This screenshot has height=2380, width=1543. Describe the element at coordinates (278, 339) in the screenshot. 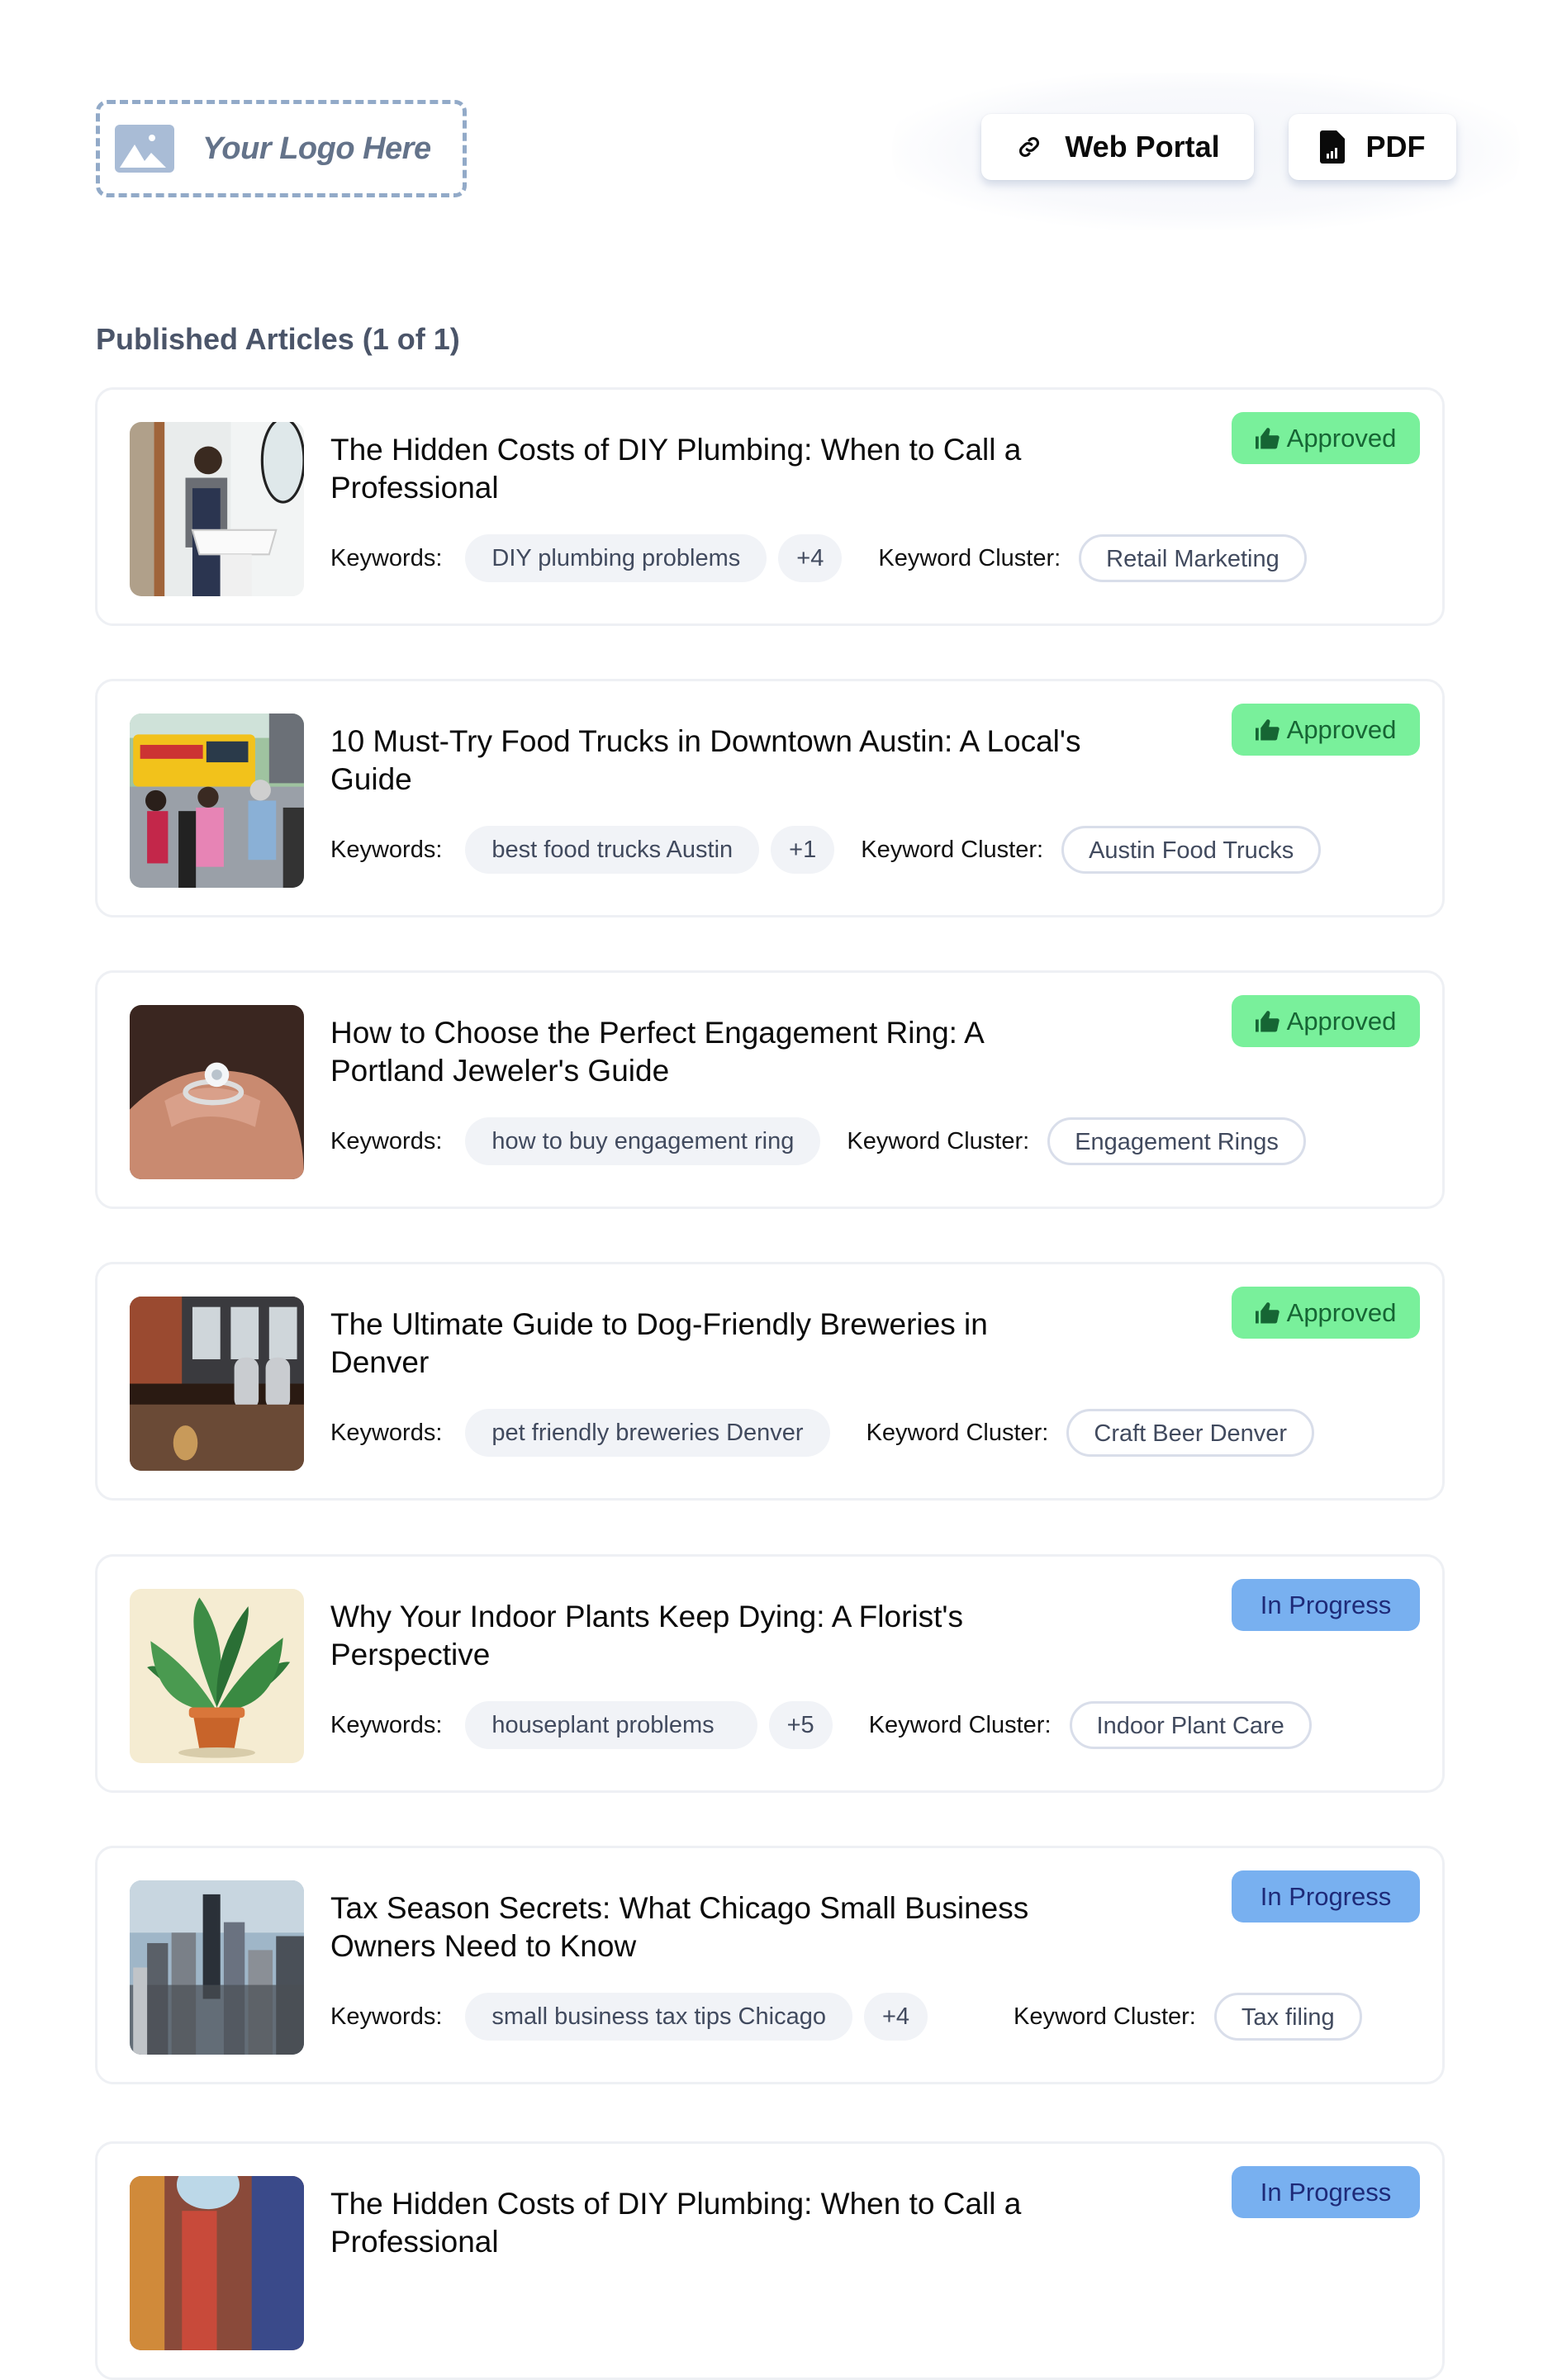

I see `section-title: Published Articles (1 of 1)` at that location.